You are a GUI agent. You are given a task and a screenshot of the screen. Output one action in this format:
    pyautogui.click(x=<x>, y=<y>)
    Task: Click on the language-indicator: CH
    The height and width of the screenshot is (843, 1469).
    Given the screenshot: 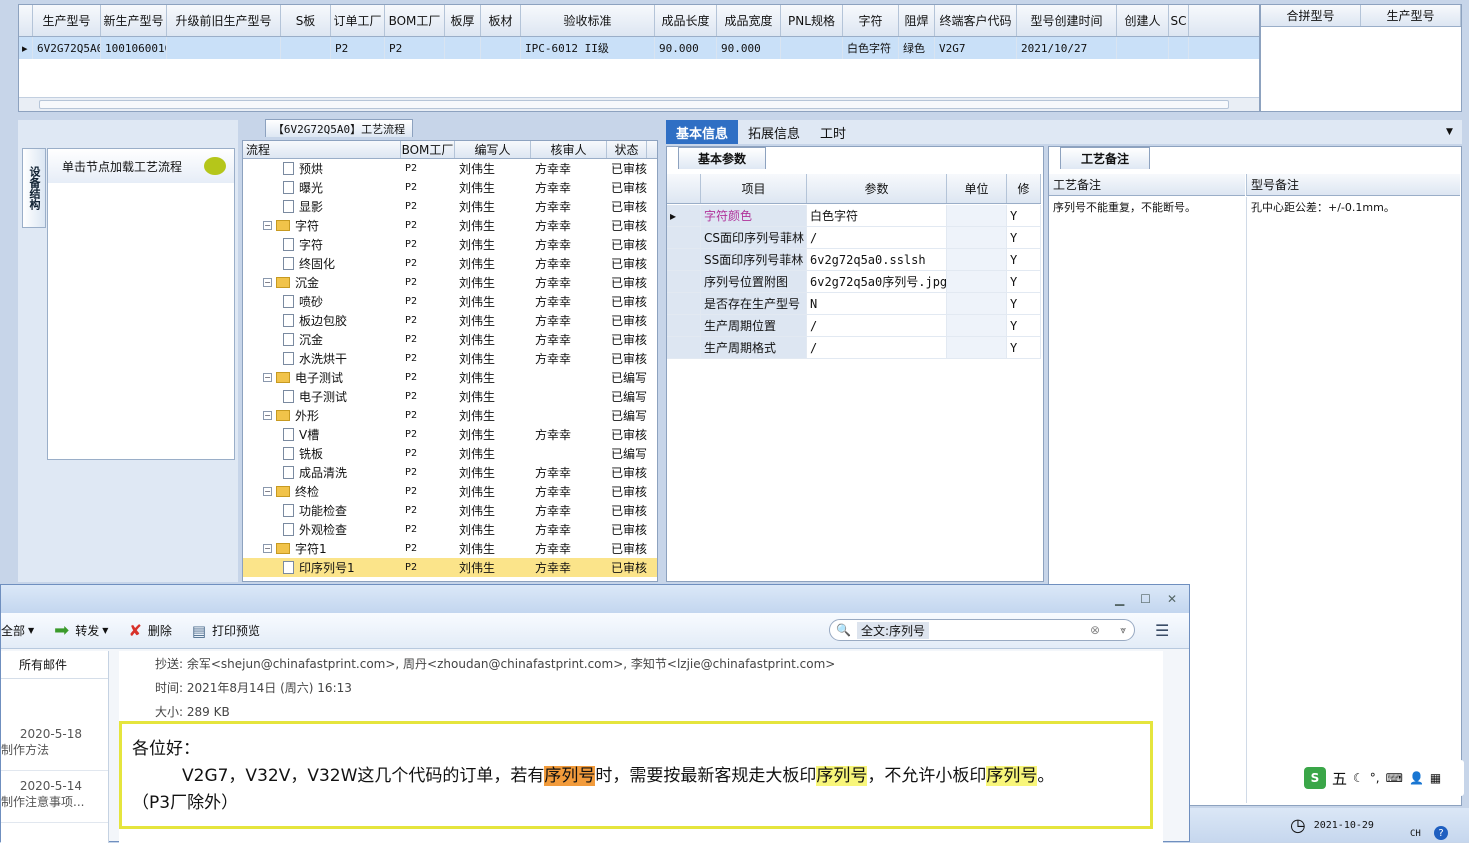 What is the action you would take?
    pyautogui.click(x=1415, y=834)
    